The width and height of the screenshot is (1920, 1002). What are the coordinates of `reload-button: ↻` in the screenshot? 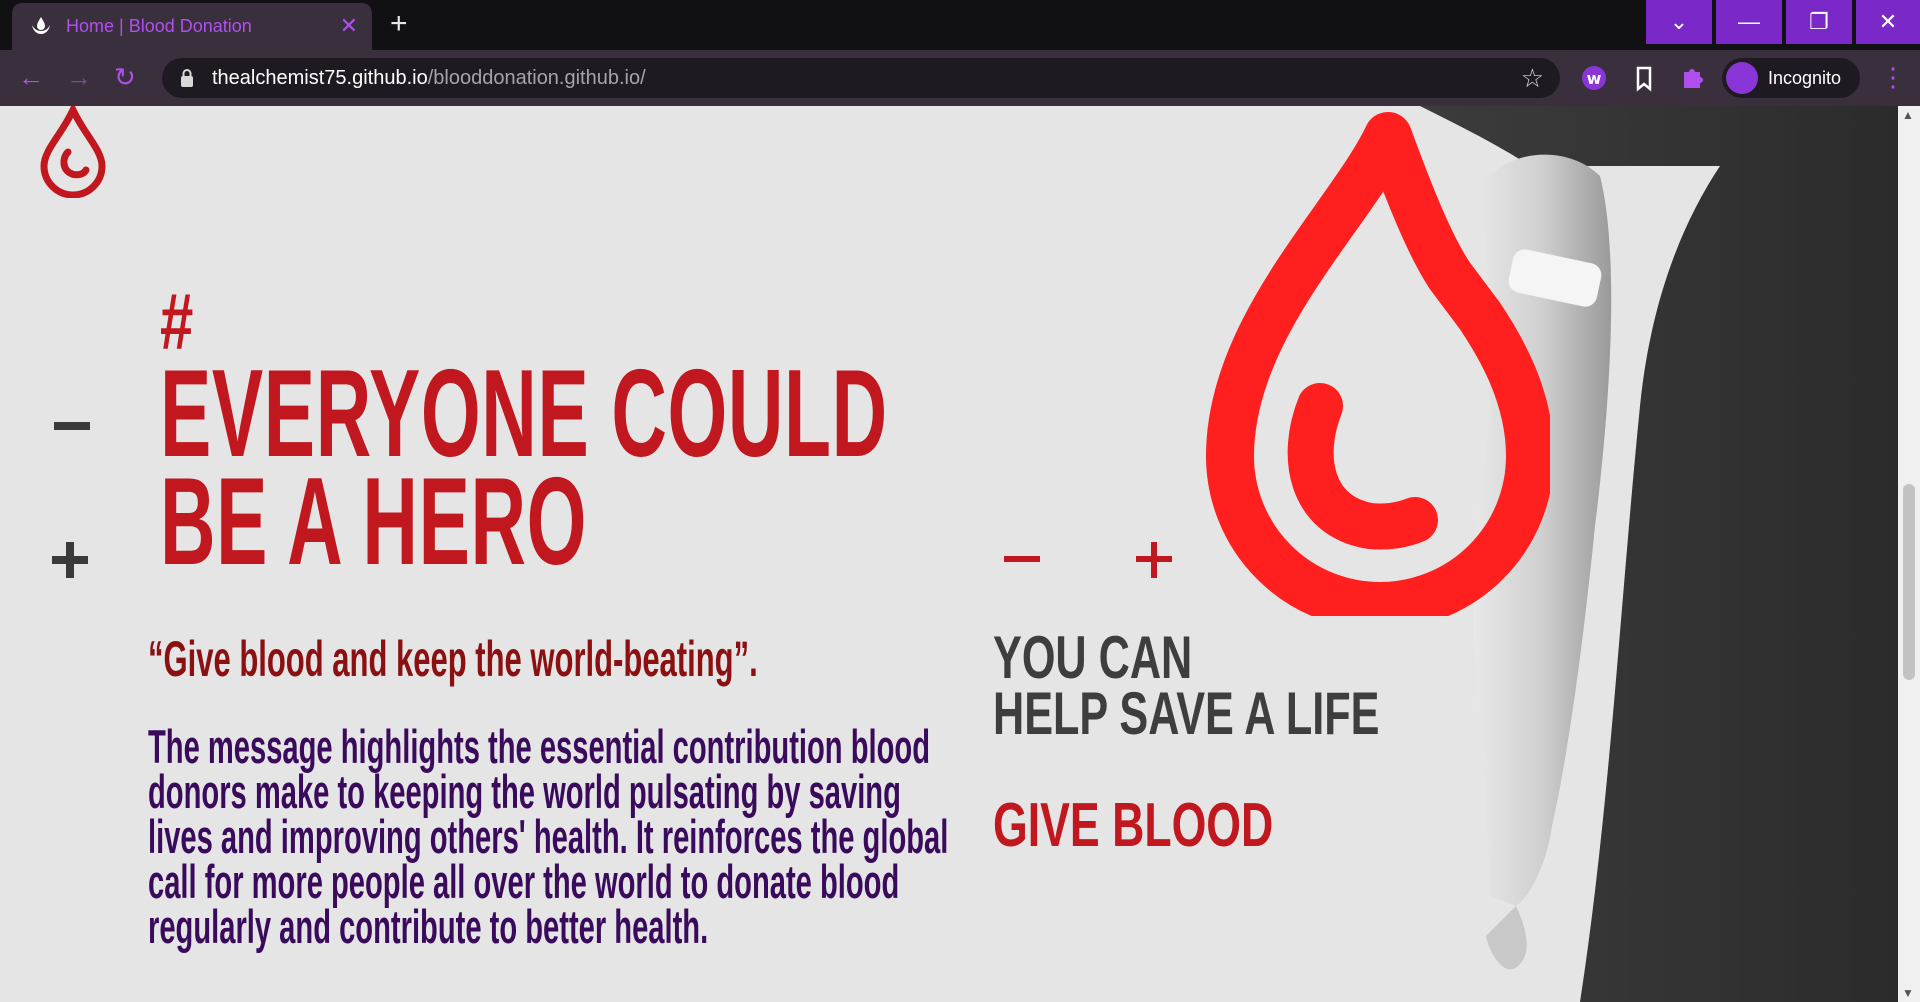 It's located at (125, 77).